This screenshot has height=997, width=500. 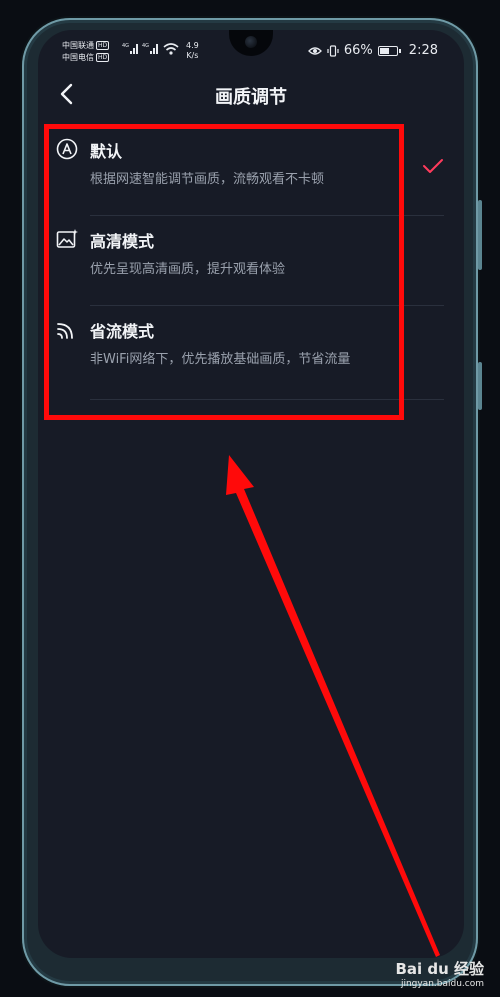 What do you see at coordinates (333, 50) in the screenshot?
I see `vibrate-icon` at bounding box center [333, 50].